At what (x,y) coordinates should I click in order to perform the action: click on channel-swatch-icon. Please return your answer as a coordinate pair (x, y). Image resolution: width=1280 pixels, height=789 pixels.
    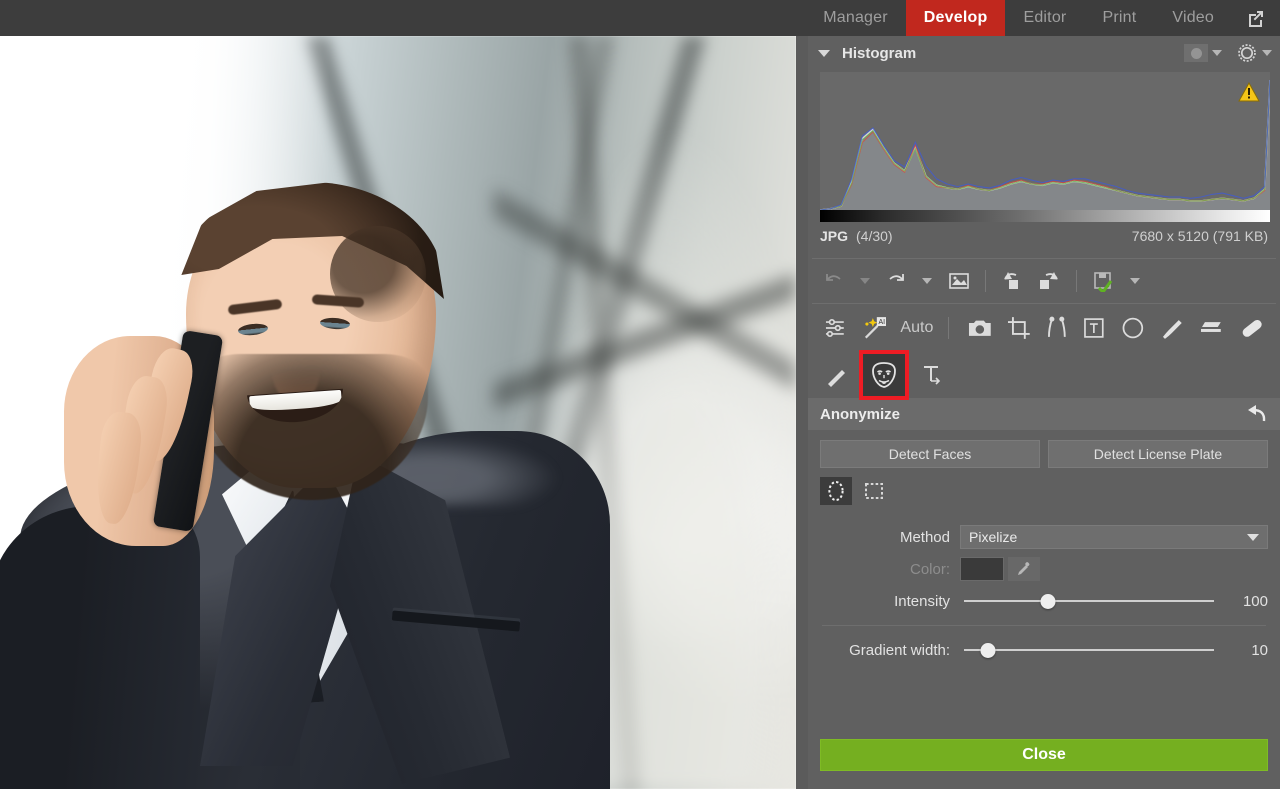
    Looking at the image, I should click on (1196, 53).